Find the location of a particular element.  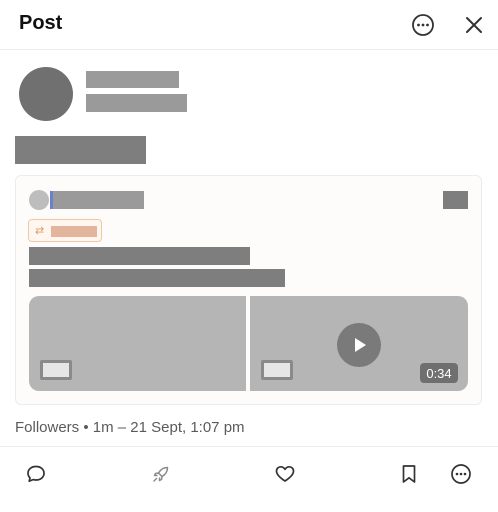

shared-text-line-2-redacted is located at coordinates (157, 278).